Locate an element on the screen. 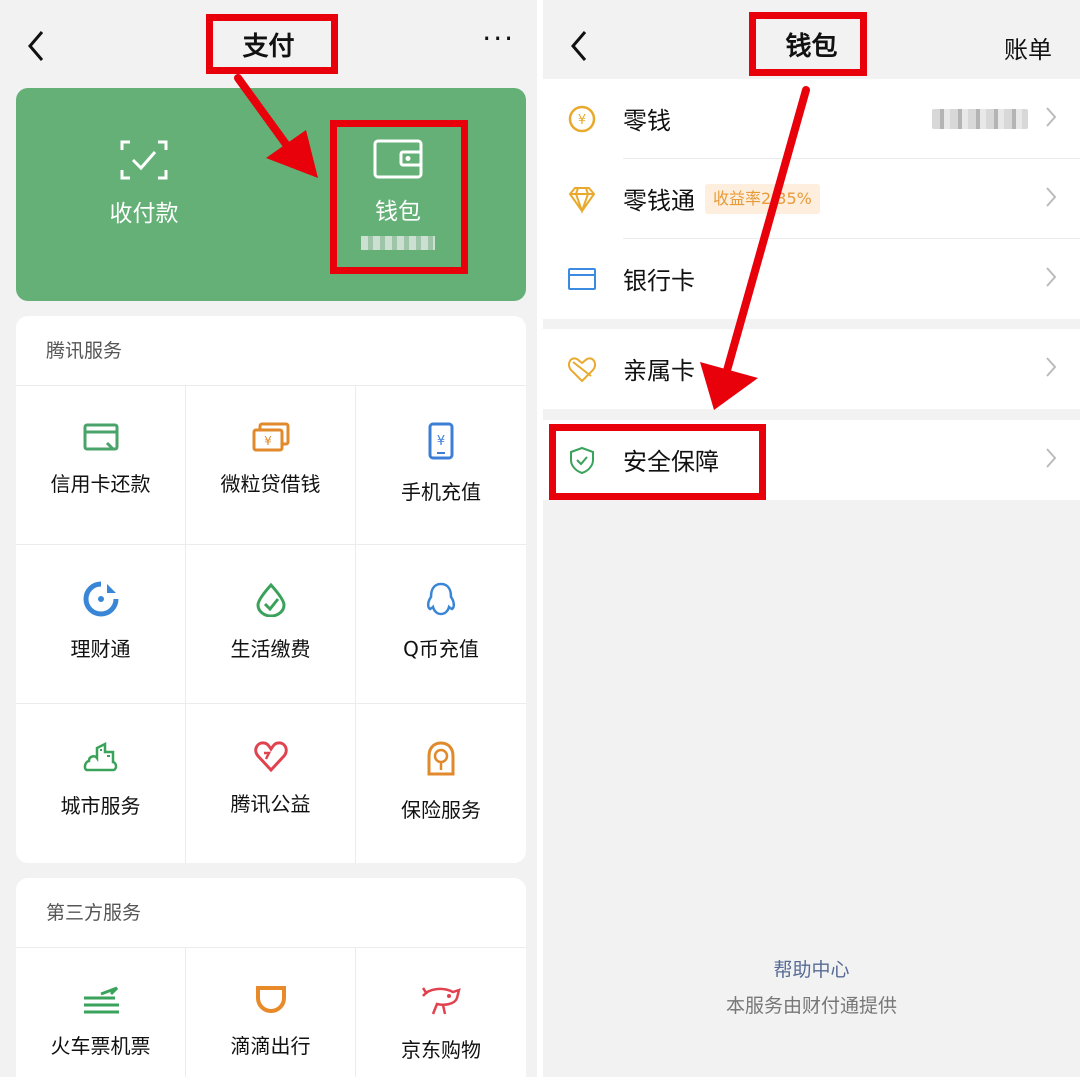 This screenshot has width=1080, height=1077. service-insurance: 保险服务 is located at coordinates (441, 783).